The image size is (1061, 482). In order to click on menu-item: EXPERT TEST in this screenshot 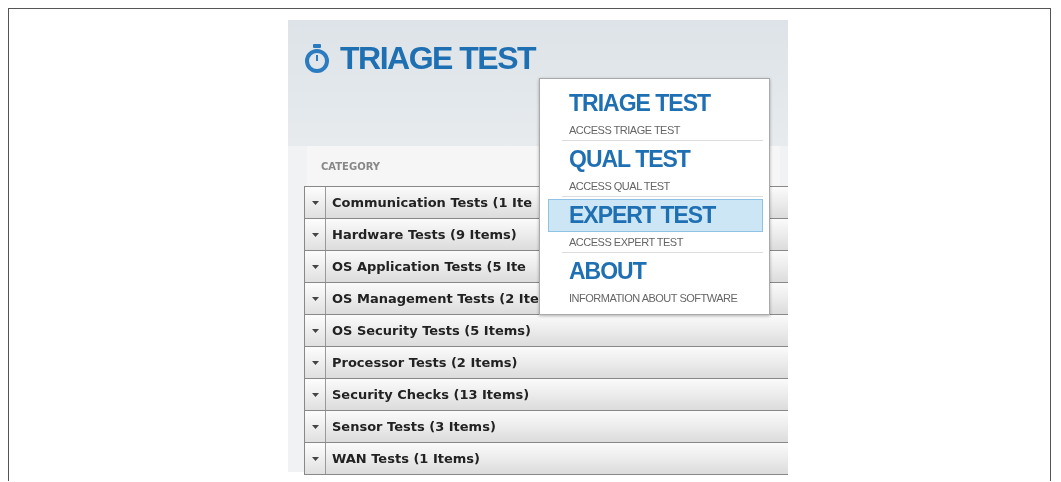, I will do `click(655, 215)`.